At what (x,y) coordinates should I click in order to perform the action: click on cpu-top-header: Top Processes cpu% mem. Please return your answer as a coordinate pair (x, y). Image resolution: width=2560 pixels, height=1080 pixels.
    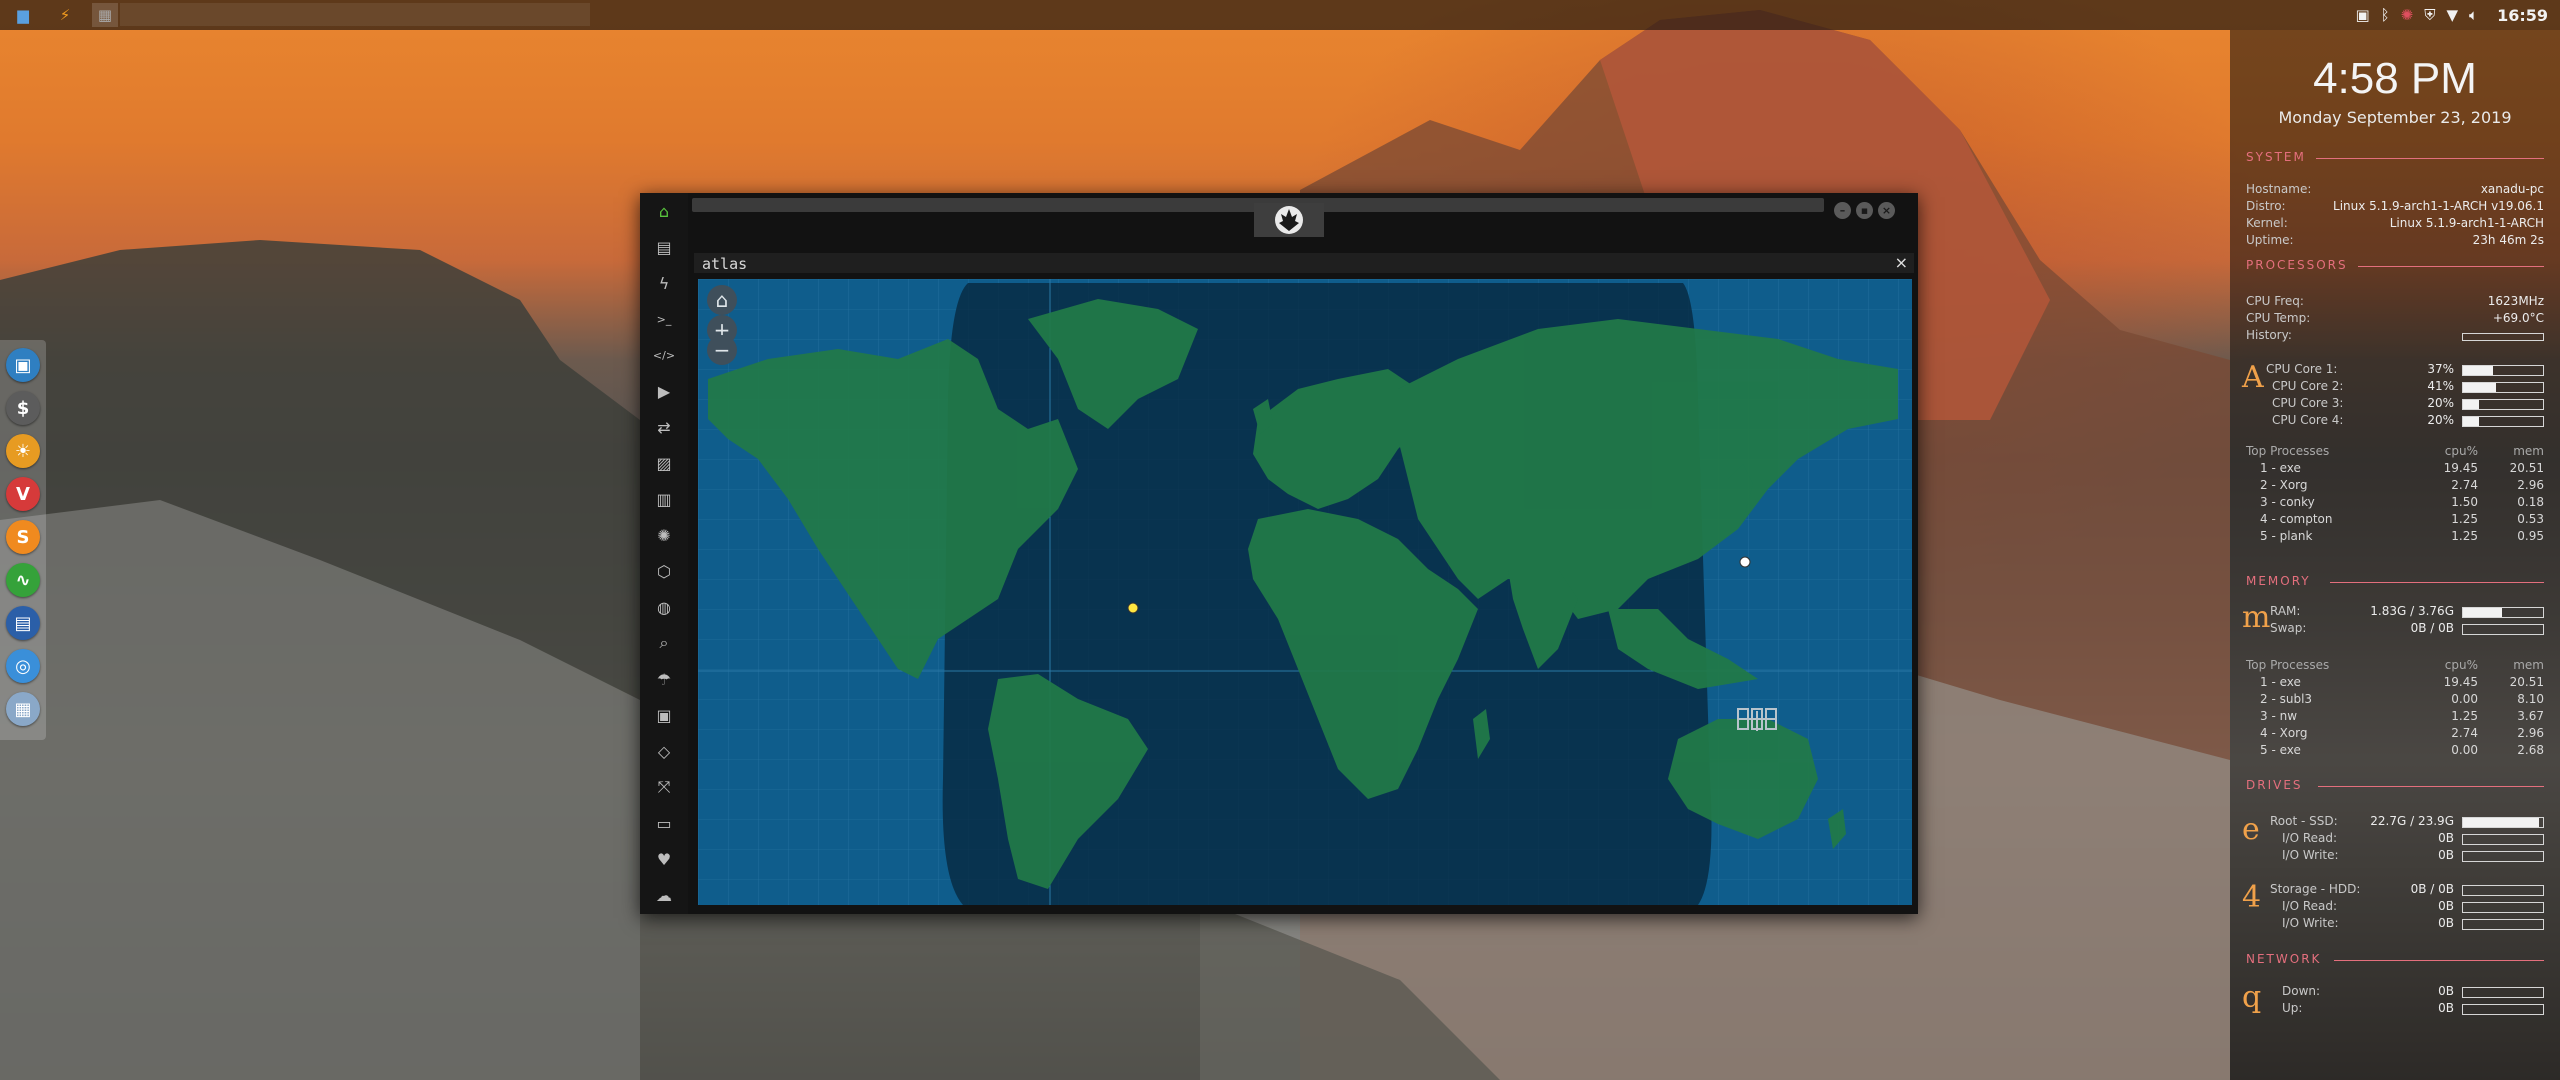
    Looking at the image, I should click on (2395, 451).